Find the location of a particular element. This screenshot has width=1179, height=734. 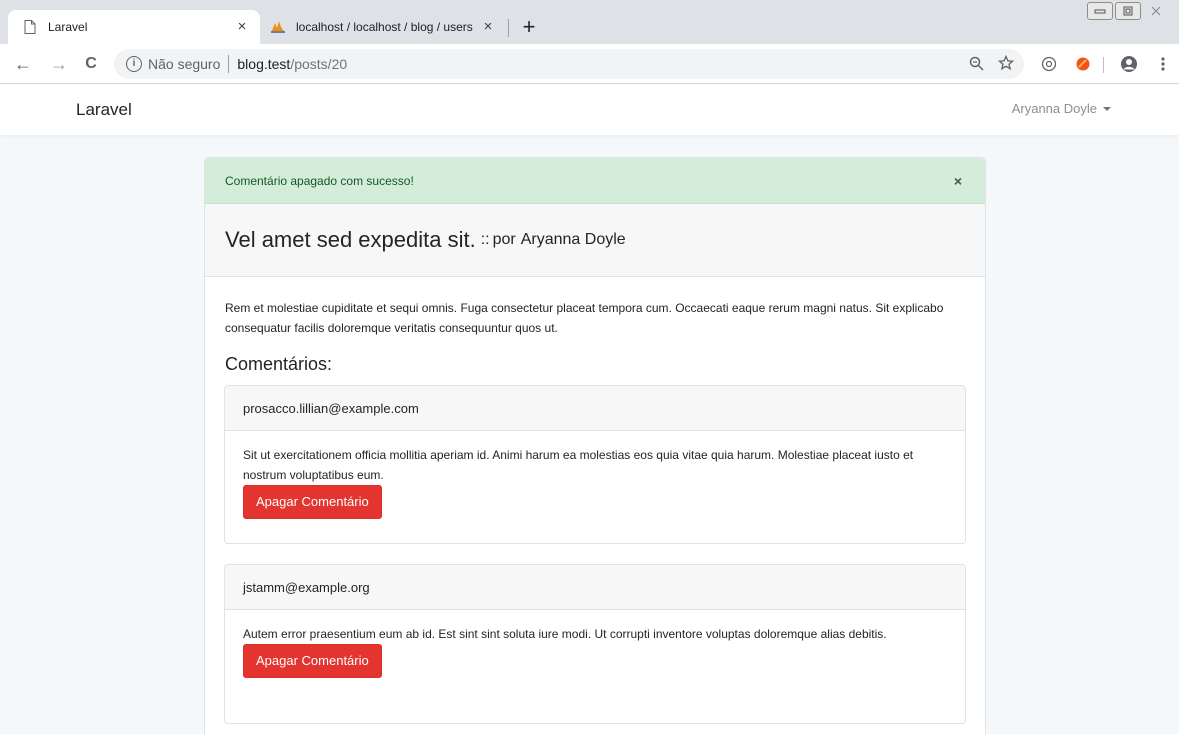

tab-title: localhost / localhost / blog / users is located at coordinates (384, 27).